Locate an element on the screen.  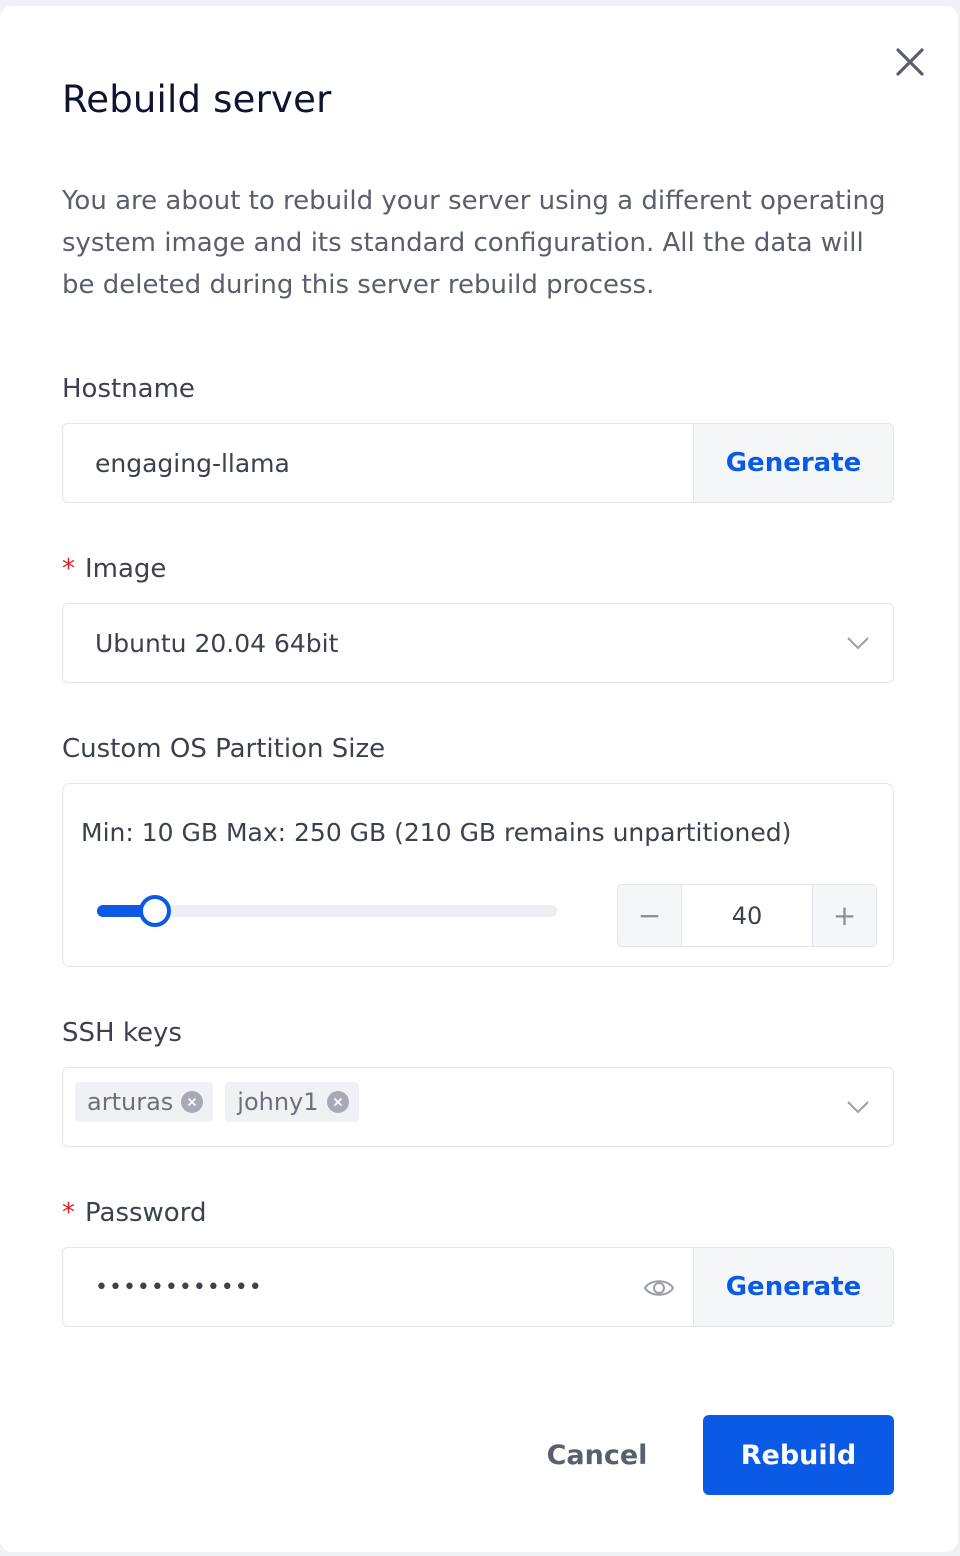
ssh-key-tag-label: arturas is located at coordinates (130, 1102).